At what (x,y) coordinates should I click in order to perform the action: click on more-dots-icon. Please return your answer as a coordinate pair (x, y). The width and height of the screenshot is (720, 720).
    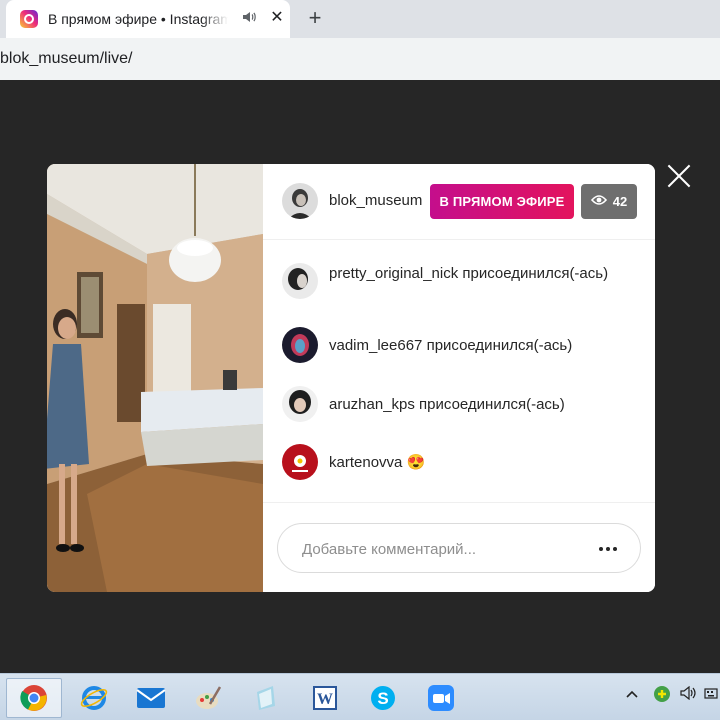
    Looking at the image, I should click on (608, 549).